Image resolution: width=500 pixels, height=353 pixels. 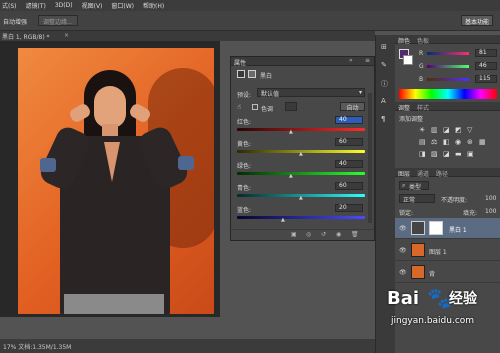 What do you see at coordinates (352, 107) in the screenshot?
I see `auto-button: 自动` at bounding box center [352, 107].